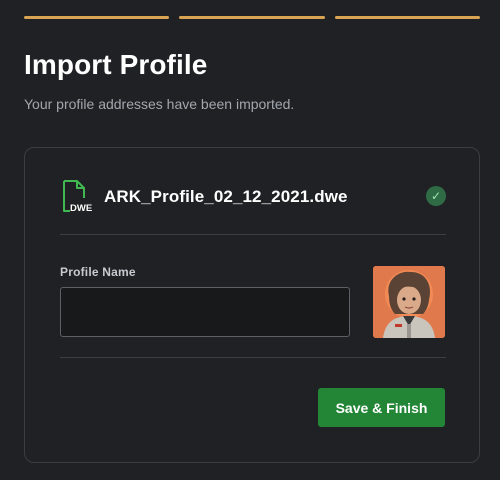  I want to click on check-circle-icon: ✓, so click(436, 196).